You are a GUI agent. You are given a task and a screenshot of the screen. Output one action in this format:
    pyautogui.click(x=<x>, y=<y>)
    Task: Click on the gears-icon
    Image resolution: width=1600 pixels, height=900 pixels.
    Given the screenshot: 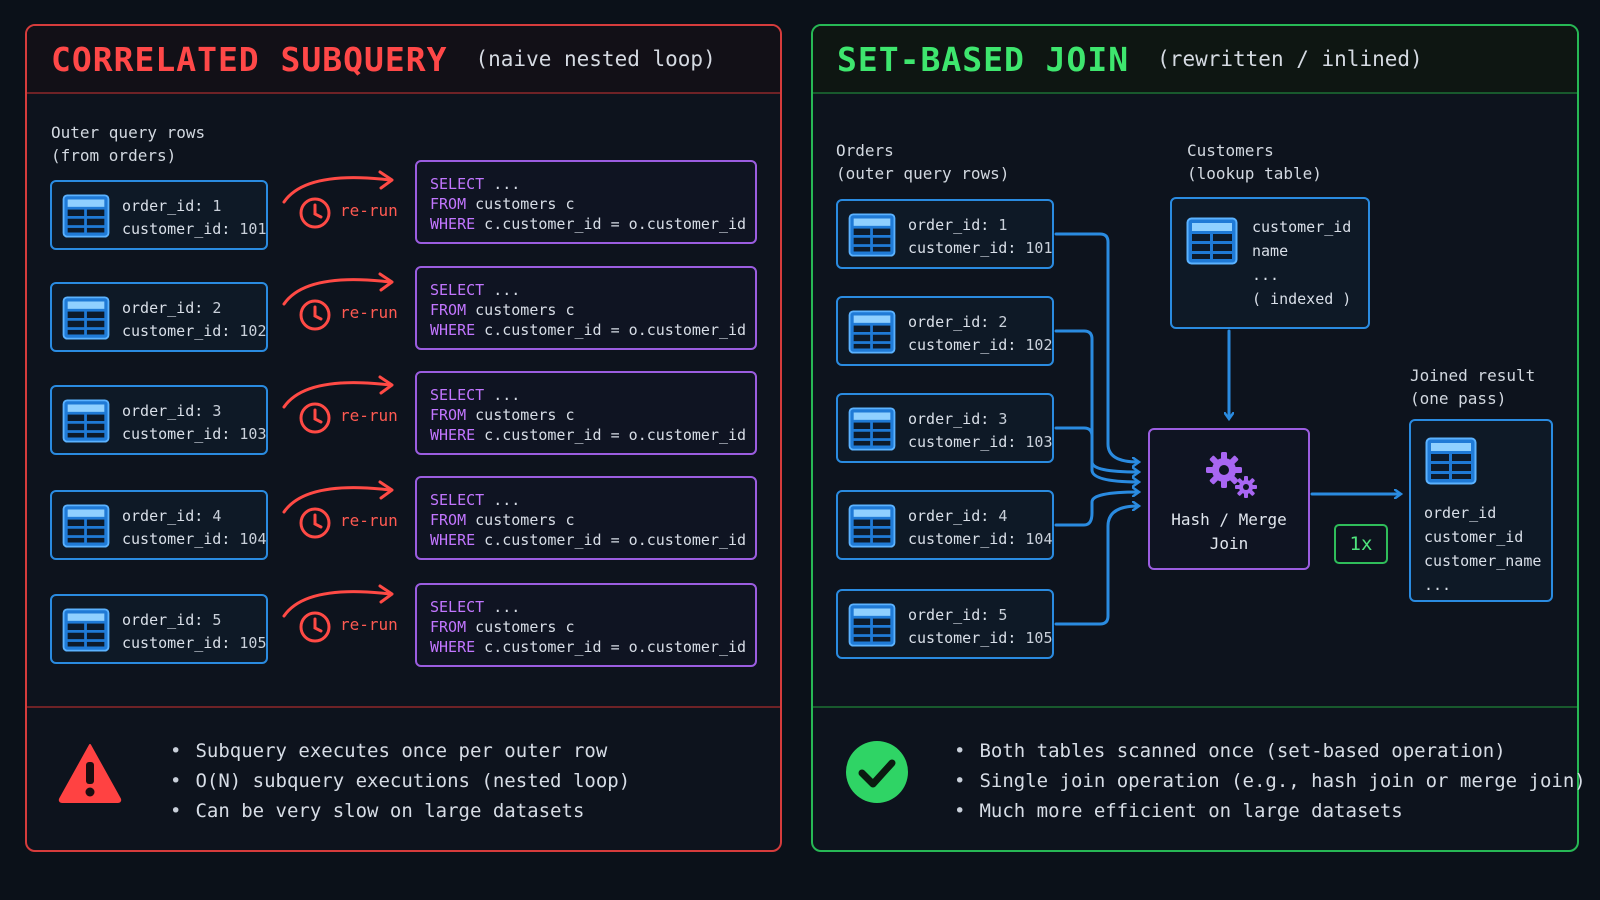 What is the action you would take?
    pyautogui.click(x=1231, y=475)
    